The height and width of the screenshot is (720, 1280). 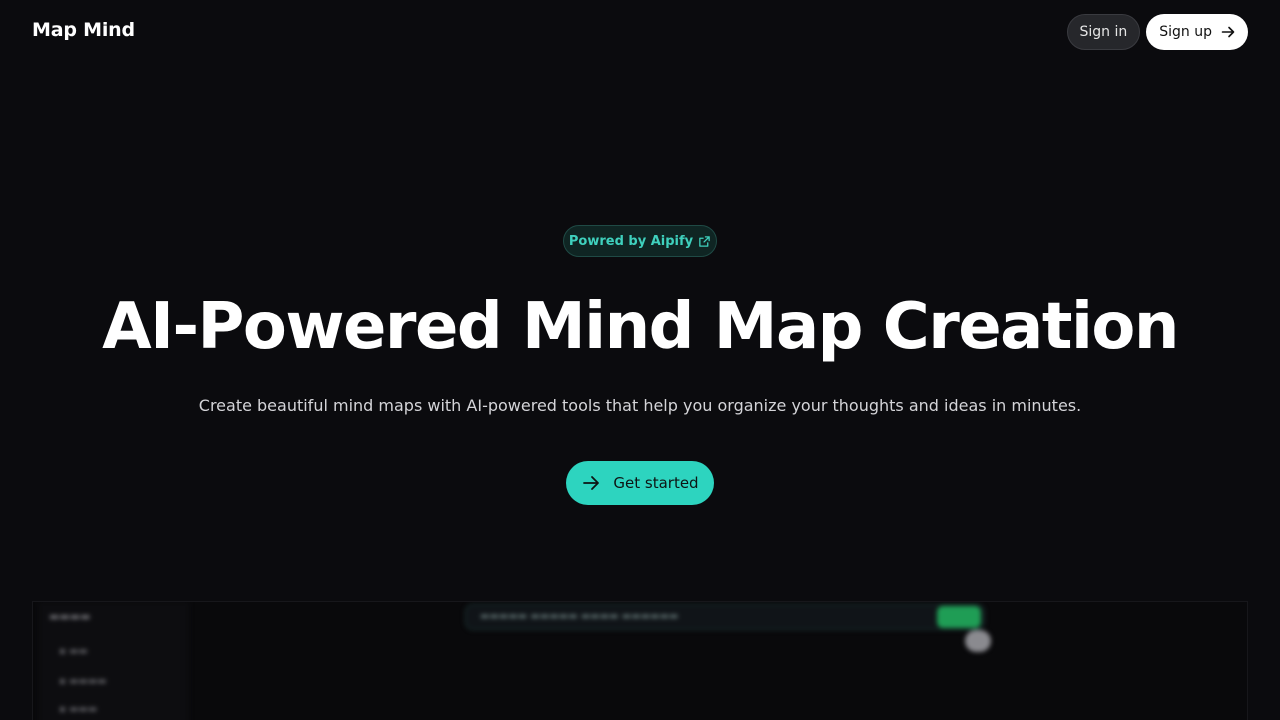 I want to click on preview-generate-button, so click(x=959, y=617).